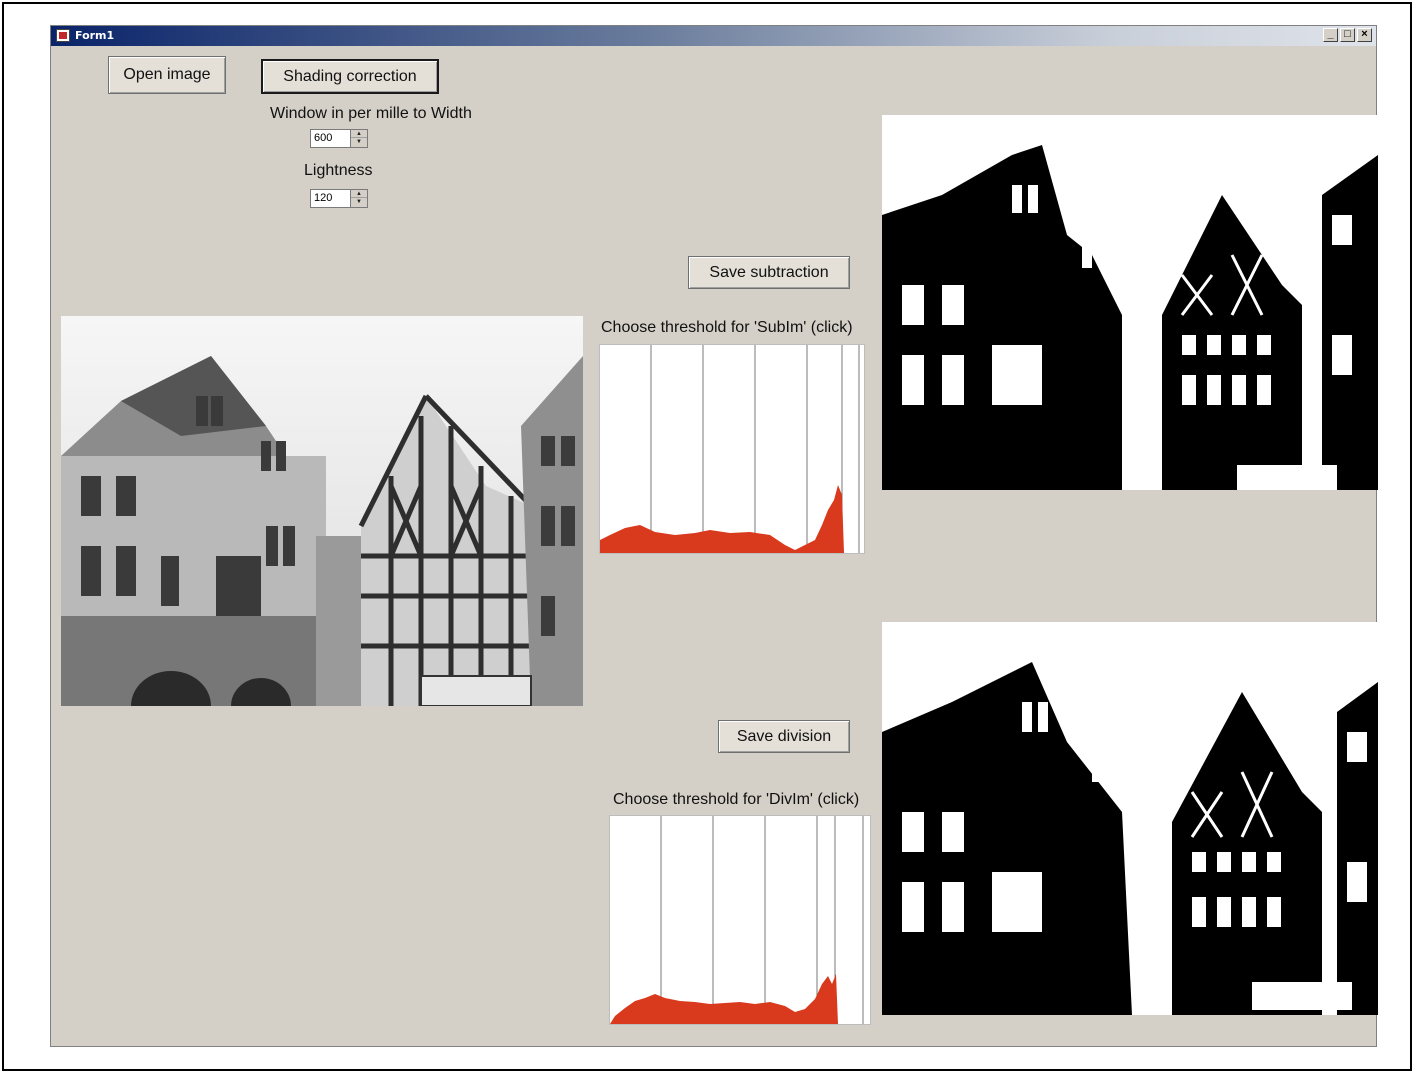 This screenshot has height=1077, width=1418. Describe the element at coordinates (1130, 302) in the screenshot. I see `subtraction-result-image` at that location.